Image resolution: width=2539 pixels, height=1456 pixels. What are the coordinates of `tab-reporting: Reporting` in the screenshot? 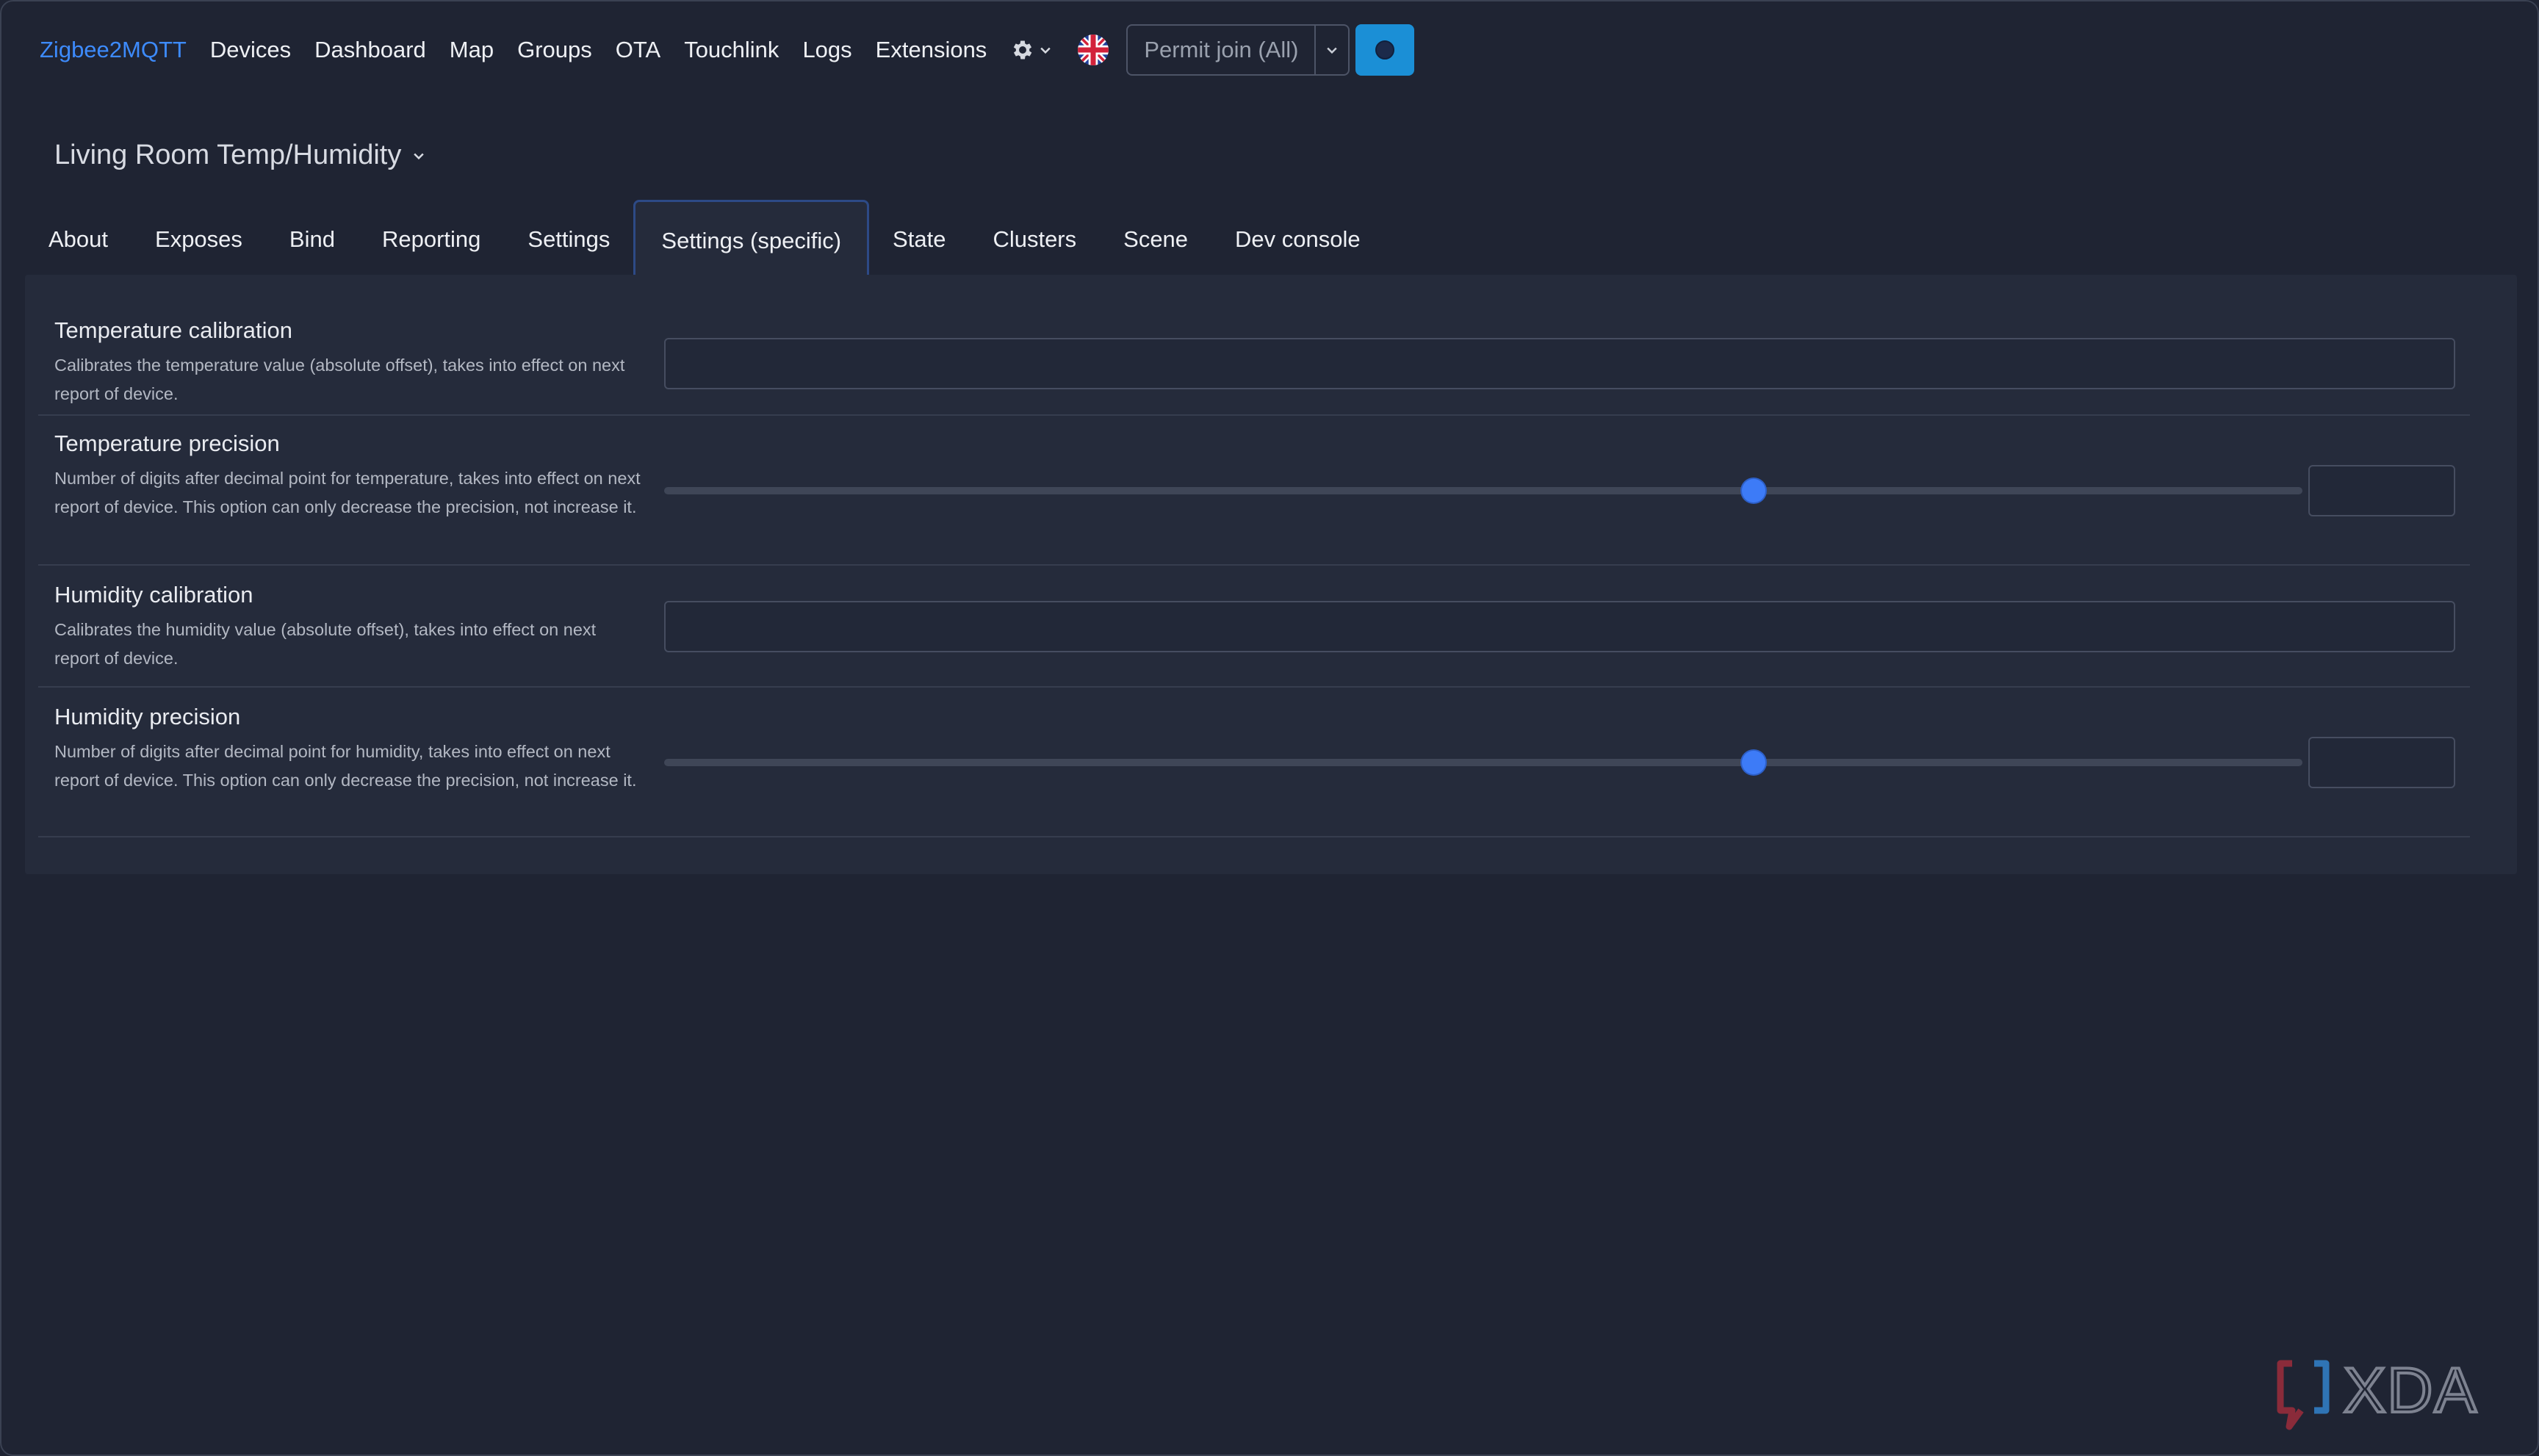 It's located at (431, 239).